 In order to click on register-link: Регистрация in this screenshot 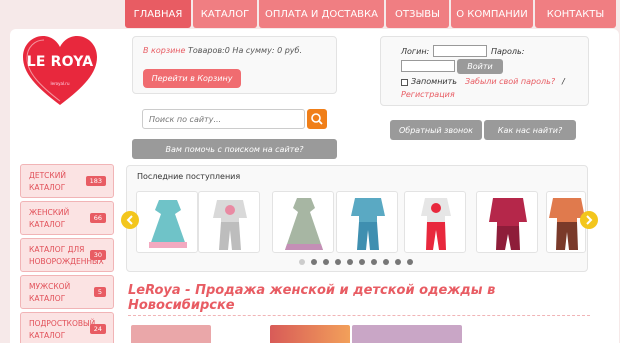, I will do `click(428, 94)`.